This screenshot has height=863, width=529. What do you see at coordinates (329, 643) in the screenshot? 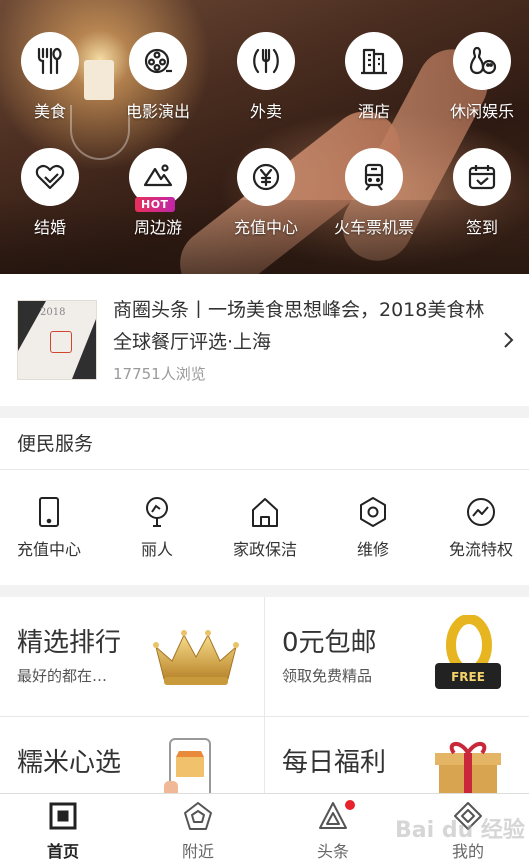
I see `card-title: 0元包邮` at bounding box center [329, 643].